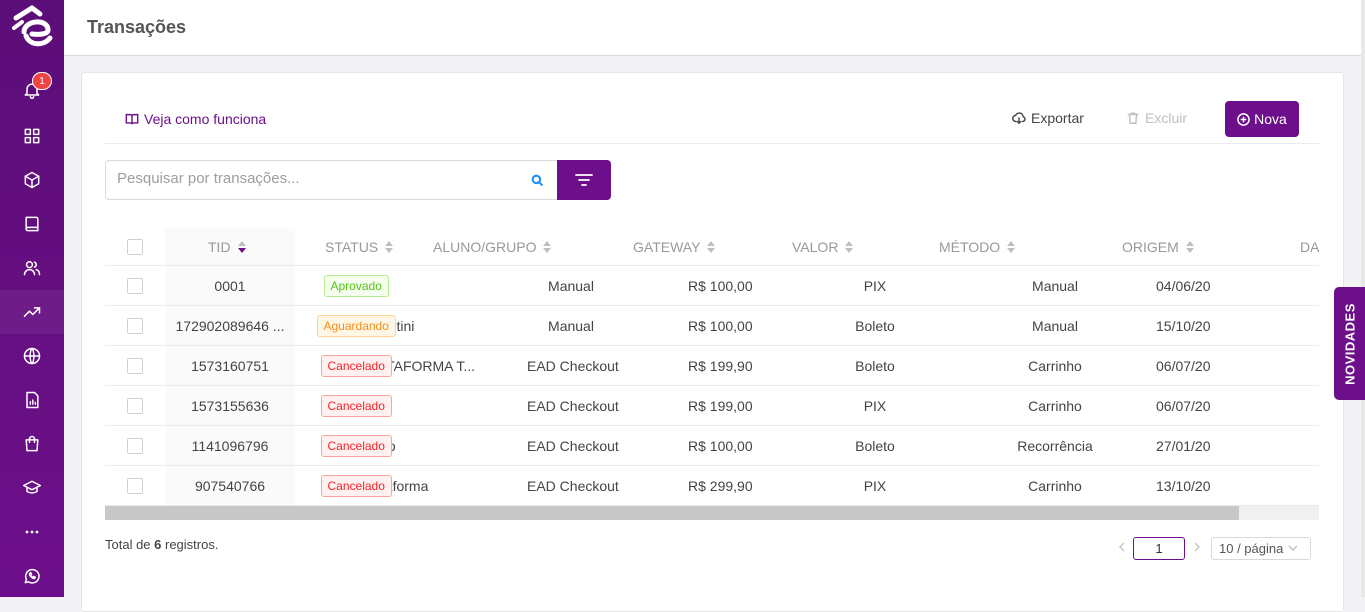  What do you see at coordinates (230, 286) in the screenshot?
I see `cell-tid: 0001` at bounding box center [230, 286].